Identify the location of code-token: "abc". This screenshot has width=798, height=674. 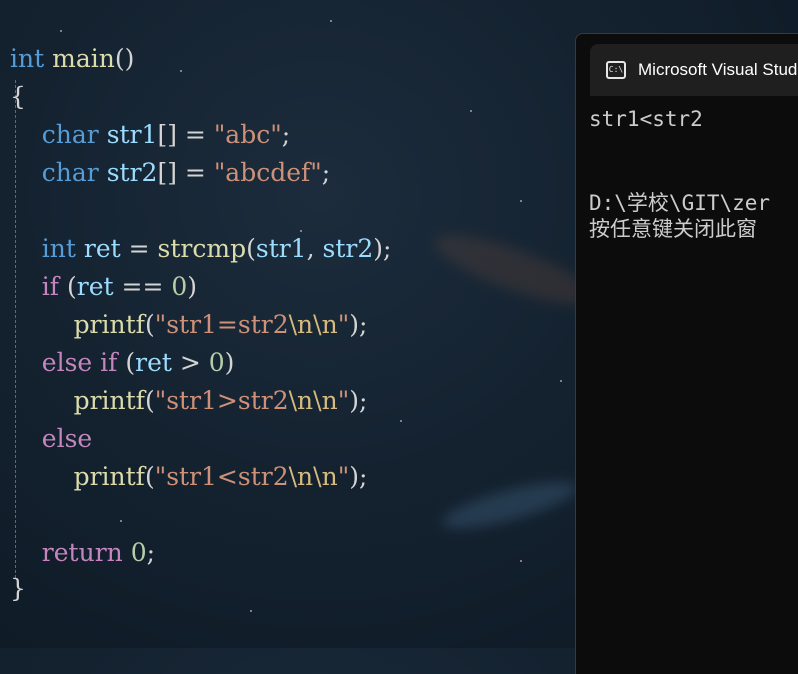
(247, 134).